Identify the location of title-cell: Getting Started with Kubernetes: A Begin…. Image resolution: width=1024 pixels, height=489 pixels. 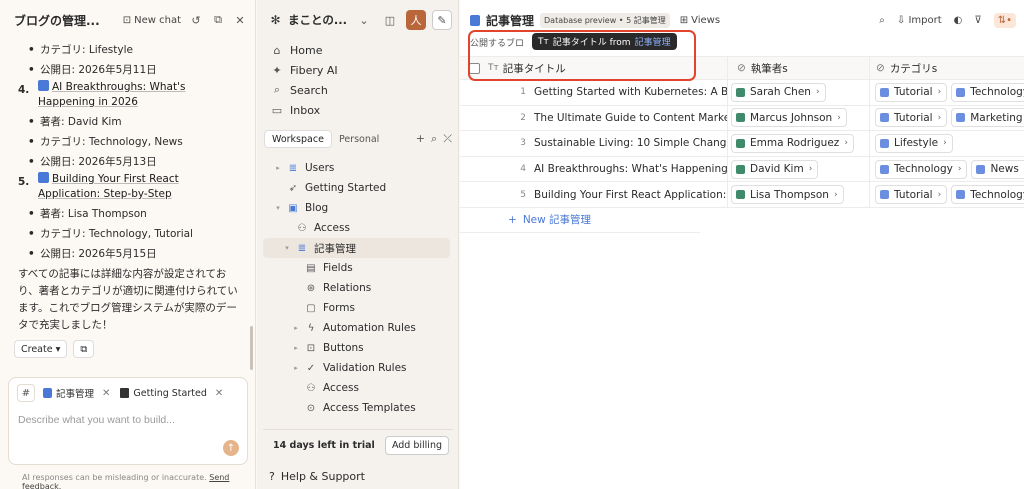
(631, 92).